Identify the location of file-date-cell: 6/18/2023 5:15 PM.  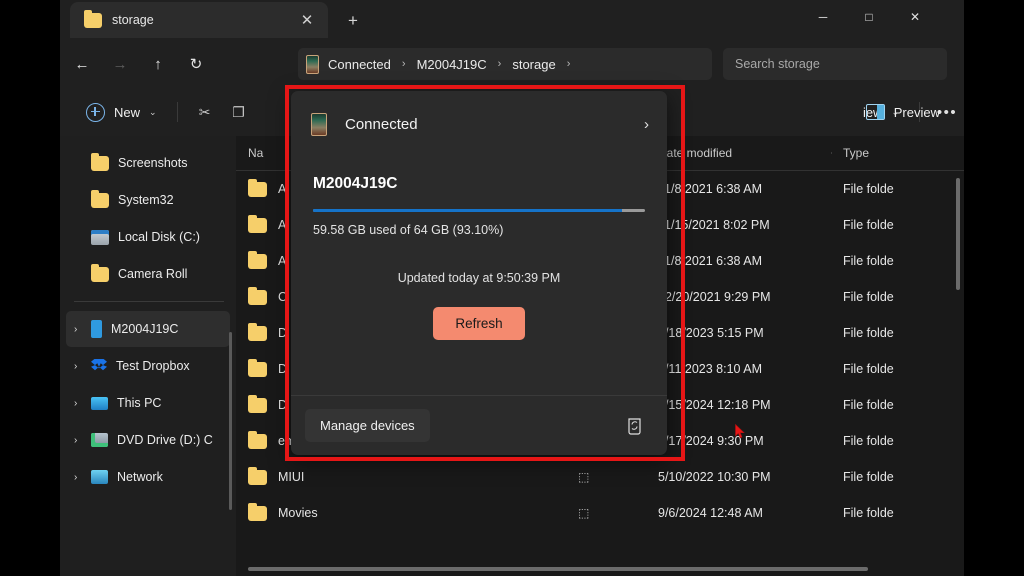
(711, 333).